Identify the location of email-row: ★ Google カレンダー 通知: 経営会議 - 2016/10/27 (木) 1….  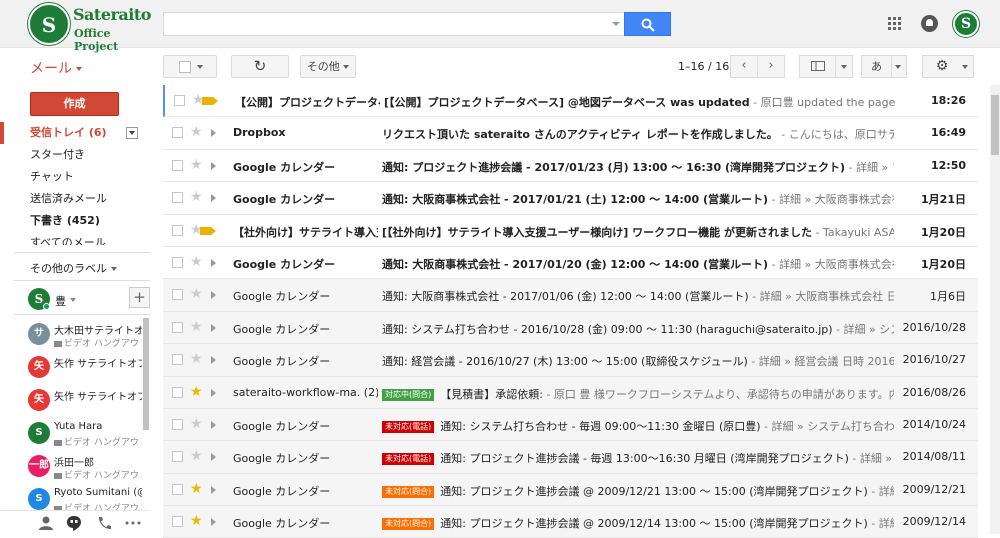
(570, 360).